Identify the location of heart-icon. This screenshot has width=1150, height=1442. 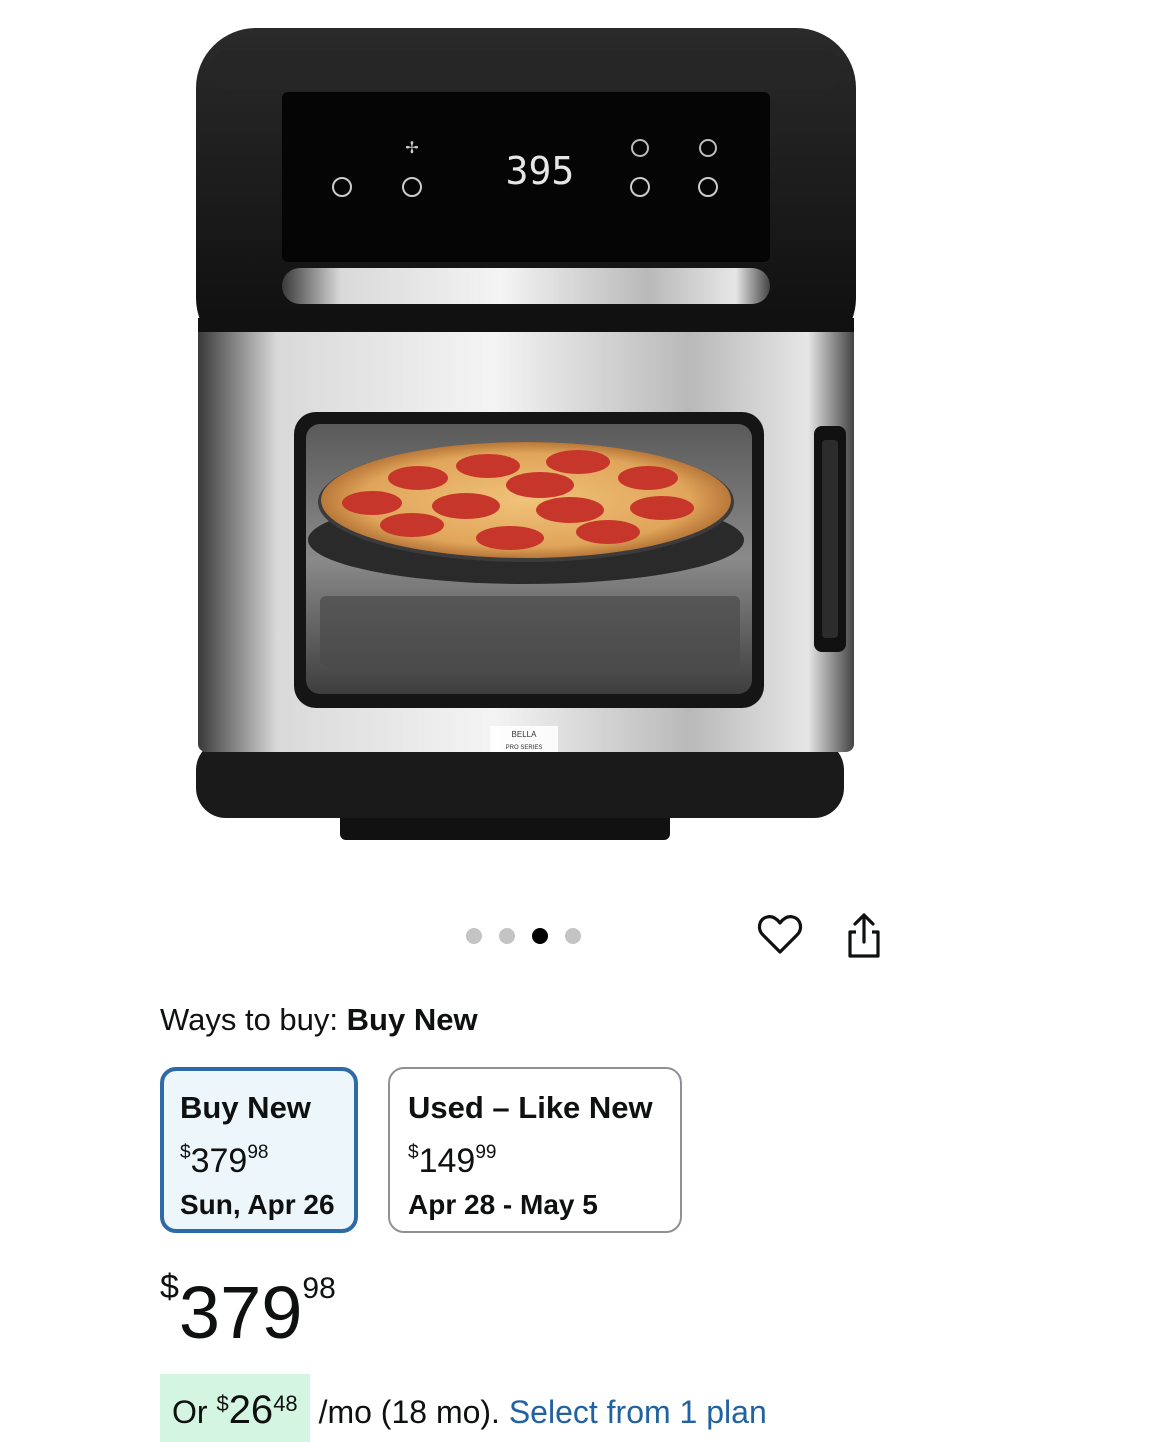
(780, 934).